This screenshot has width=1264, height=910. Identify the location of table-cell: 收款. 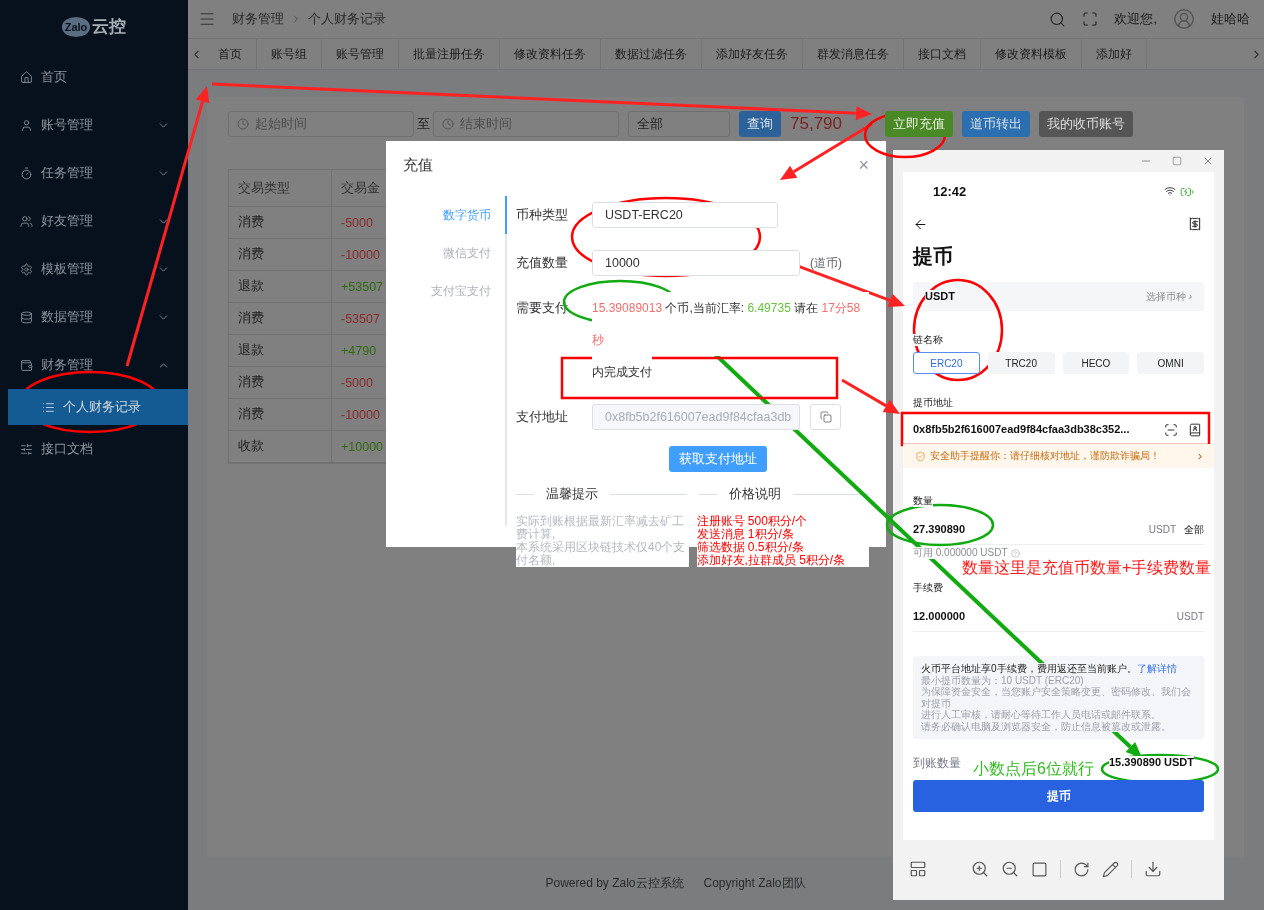
(280, 446).